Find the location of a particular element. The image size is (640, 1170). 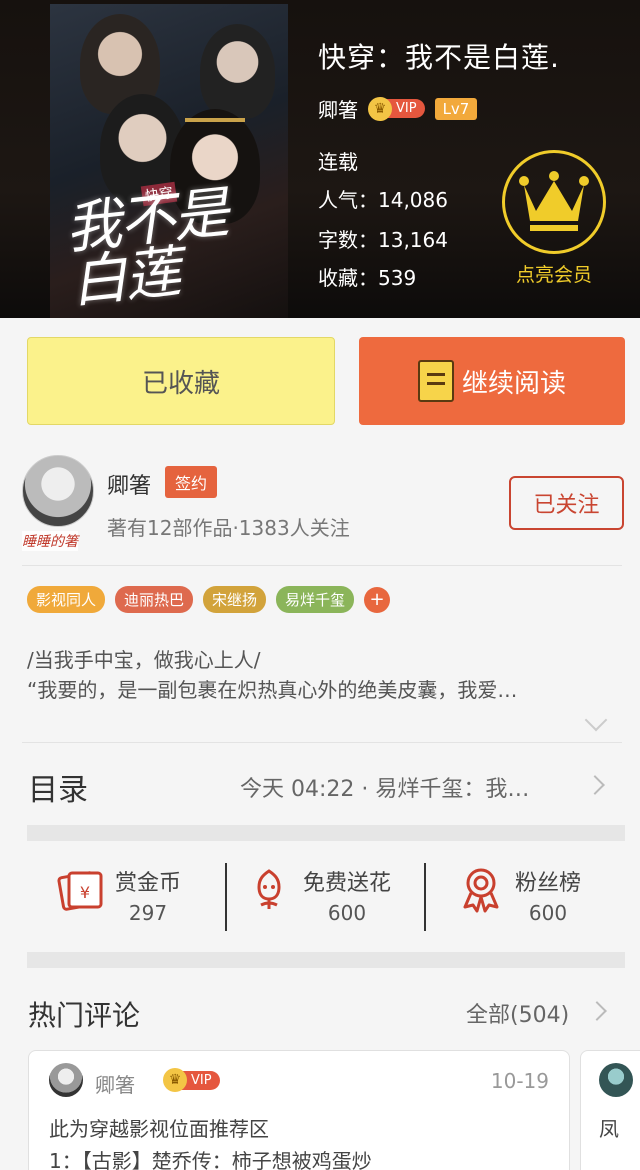

comment-card: 凤 is located at coordinates (610, 1110).